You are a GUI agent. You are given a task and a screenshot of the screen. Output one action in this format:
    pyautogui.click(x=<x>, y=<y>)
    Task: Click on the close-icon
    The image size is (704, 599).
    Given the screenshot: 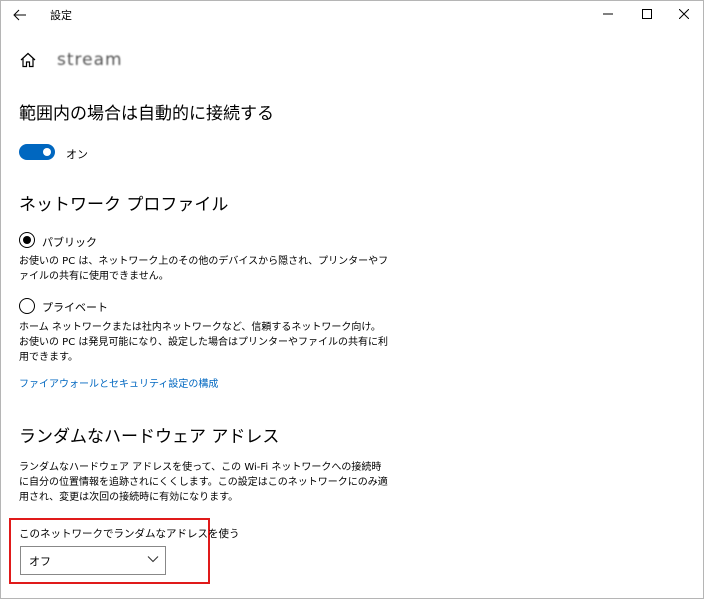 What is the action you would take?
    pyautogui.click(x=684, y=14)
    